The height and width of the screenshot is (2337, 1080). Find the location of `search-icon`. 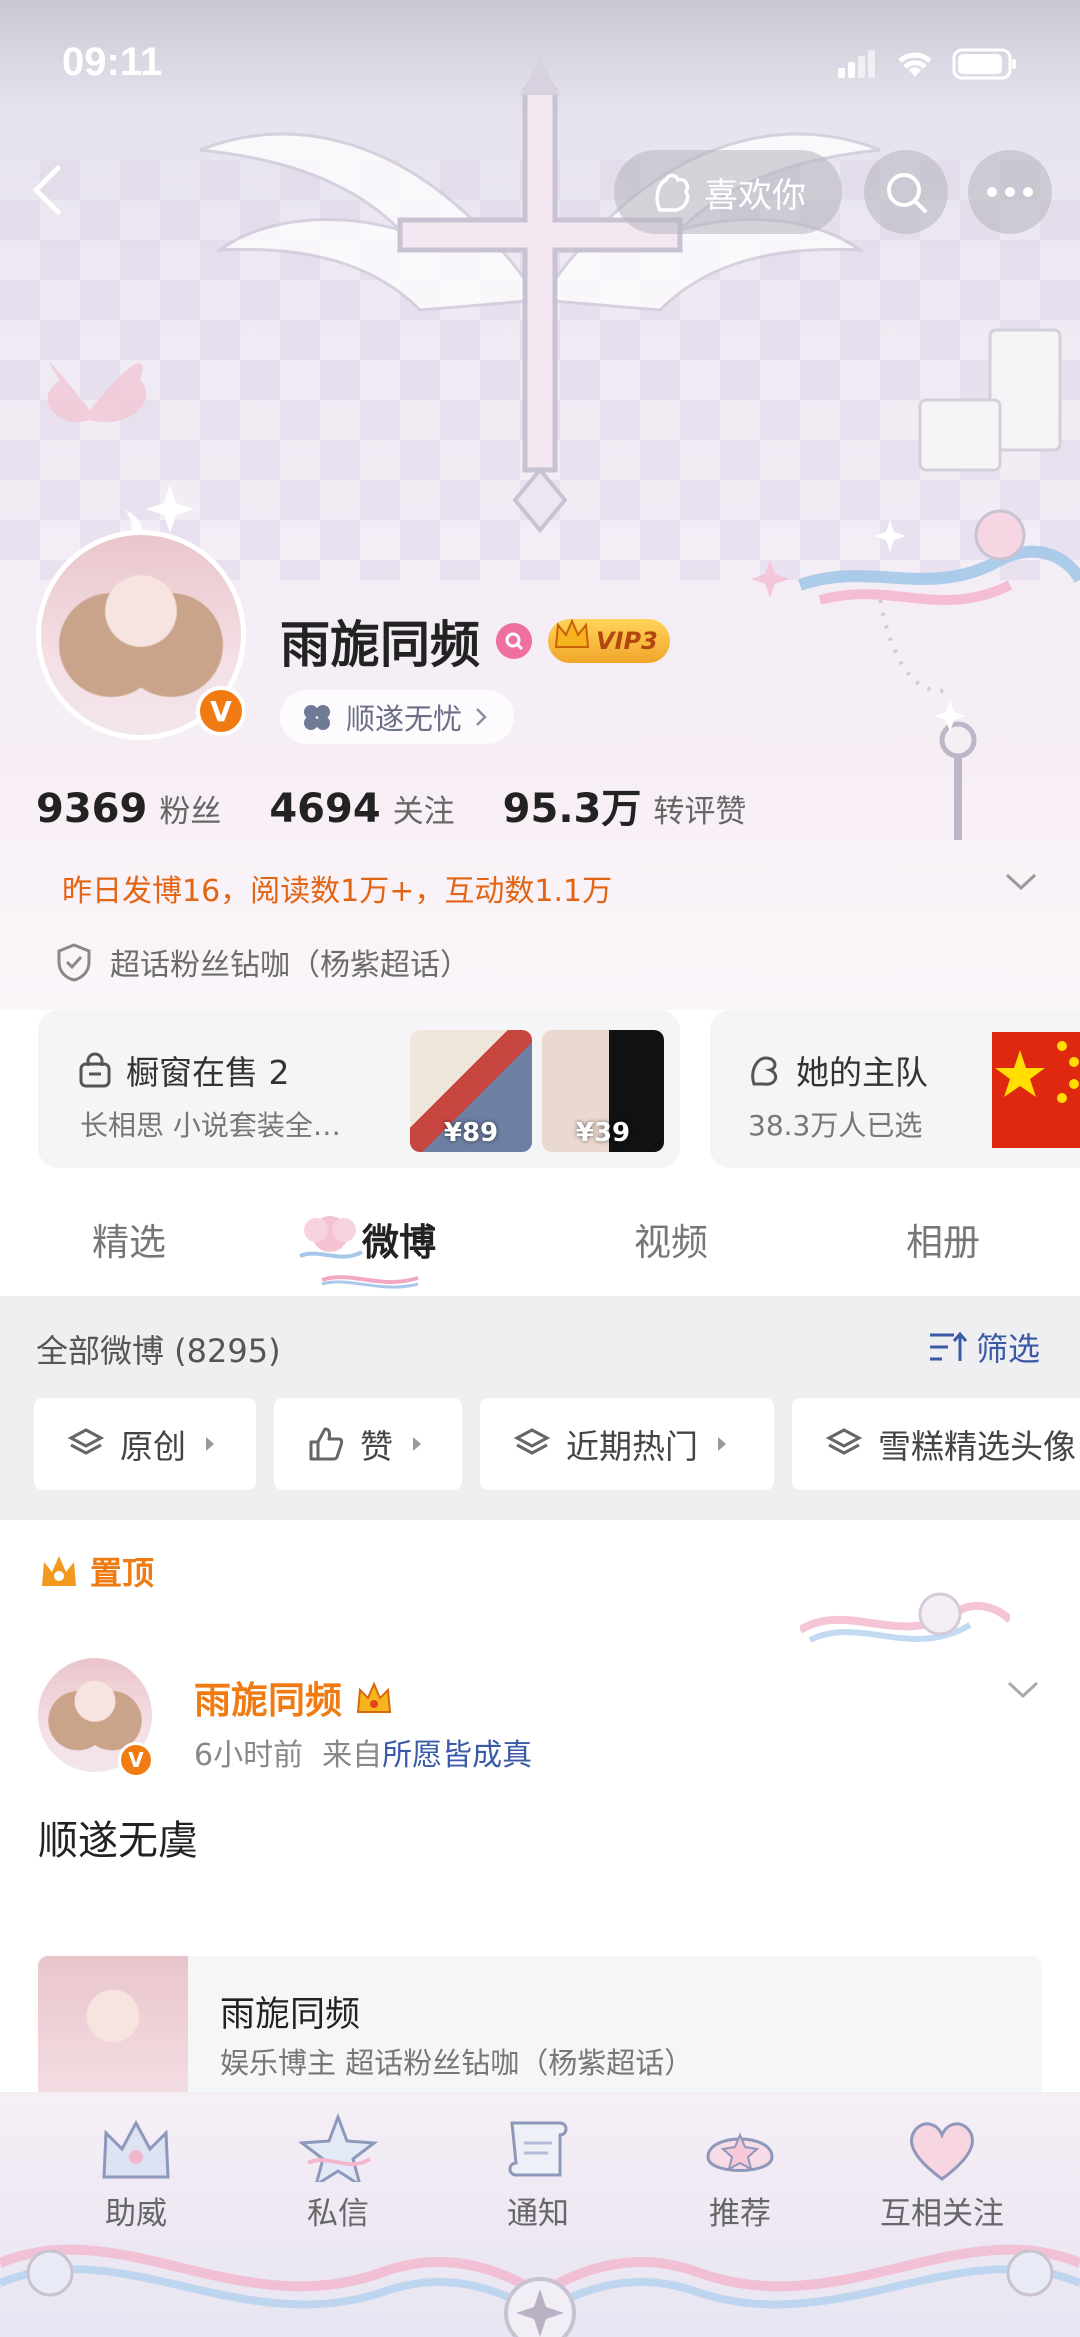

search-icon is located at coordinates (907, 193).